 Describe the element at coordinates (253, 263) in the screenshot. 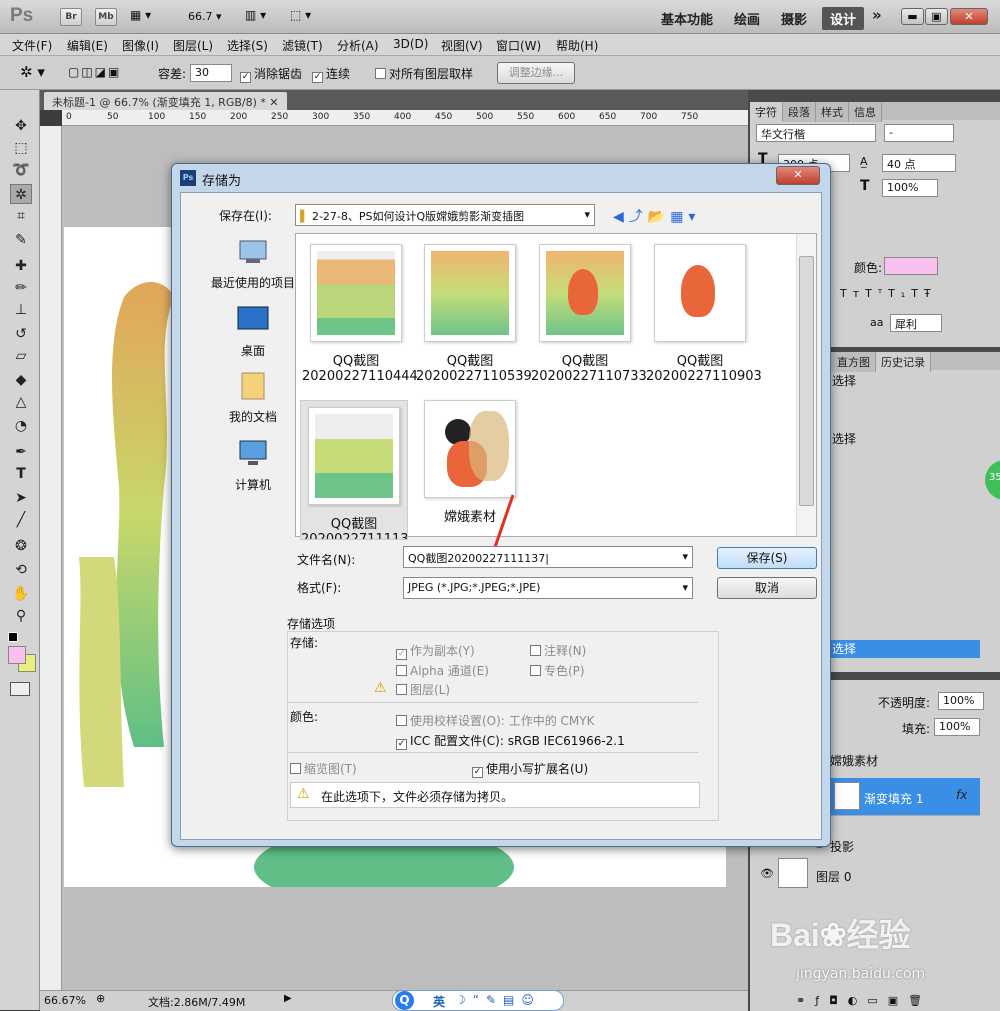

I see `place-recent: 最近使用的项目` at that location.